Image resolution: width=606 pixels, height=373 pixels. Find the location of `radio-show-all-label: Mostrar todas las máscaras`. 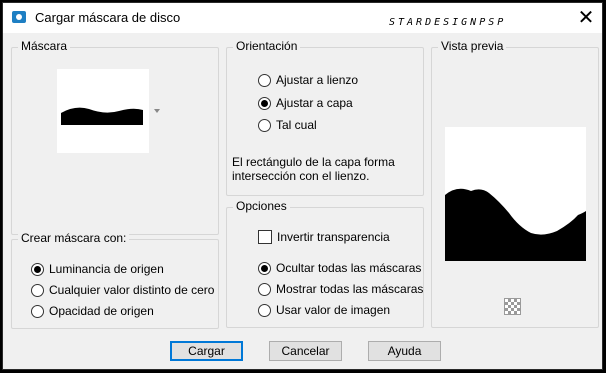

radio-show-all-label: Mostrar todas las máscaras is located at coordinates (350, 289).